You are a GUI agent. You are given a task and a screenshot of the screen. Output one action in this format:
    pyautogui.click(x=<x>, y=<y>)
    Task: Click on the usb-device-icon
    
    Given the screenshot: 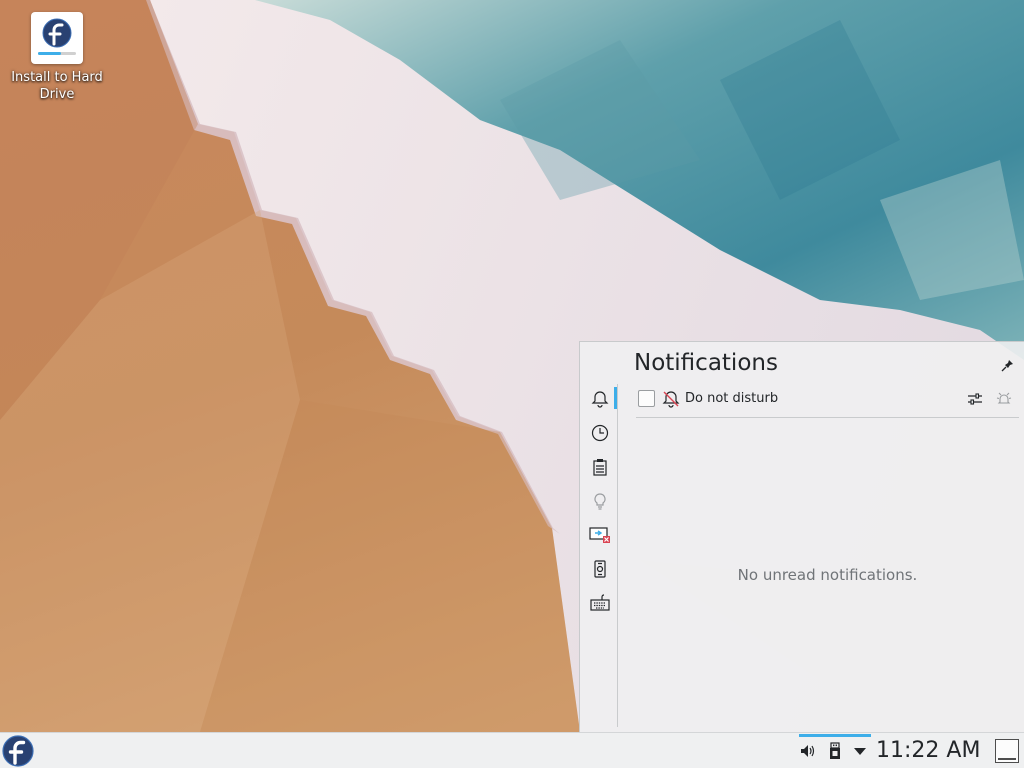 What is the action you would take?
    pyautogui.click(x=835, y=750)
    